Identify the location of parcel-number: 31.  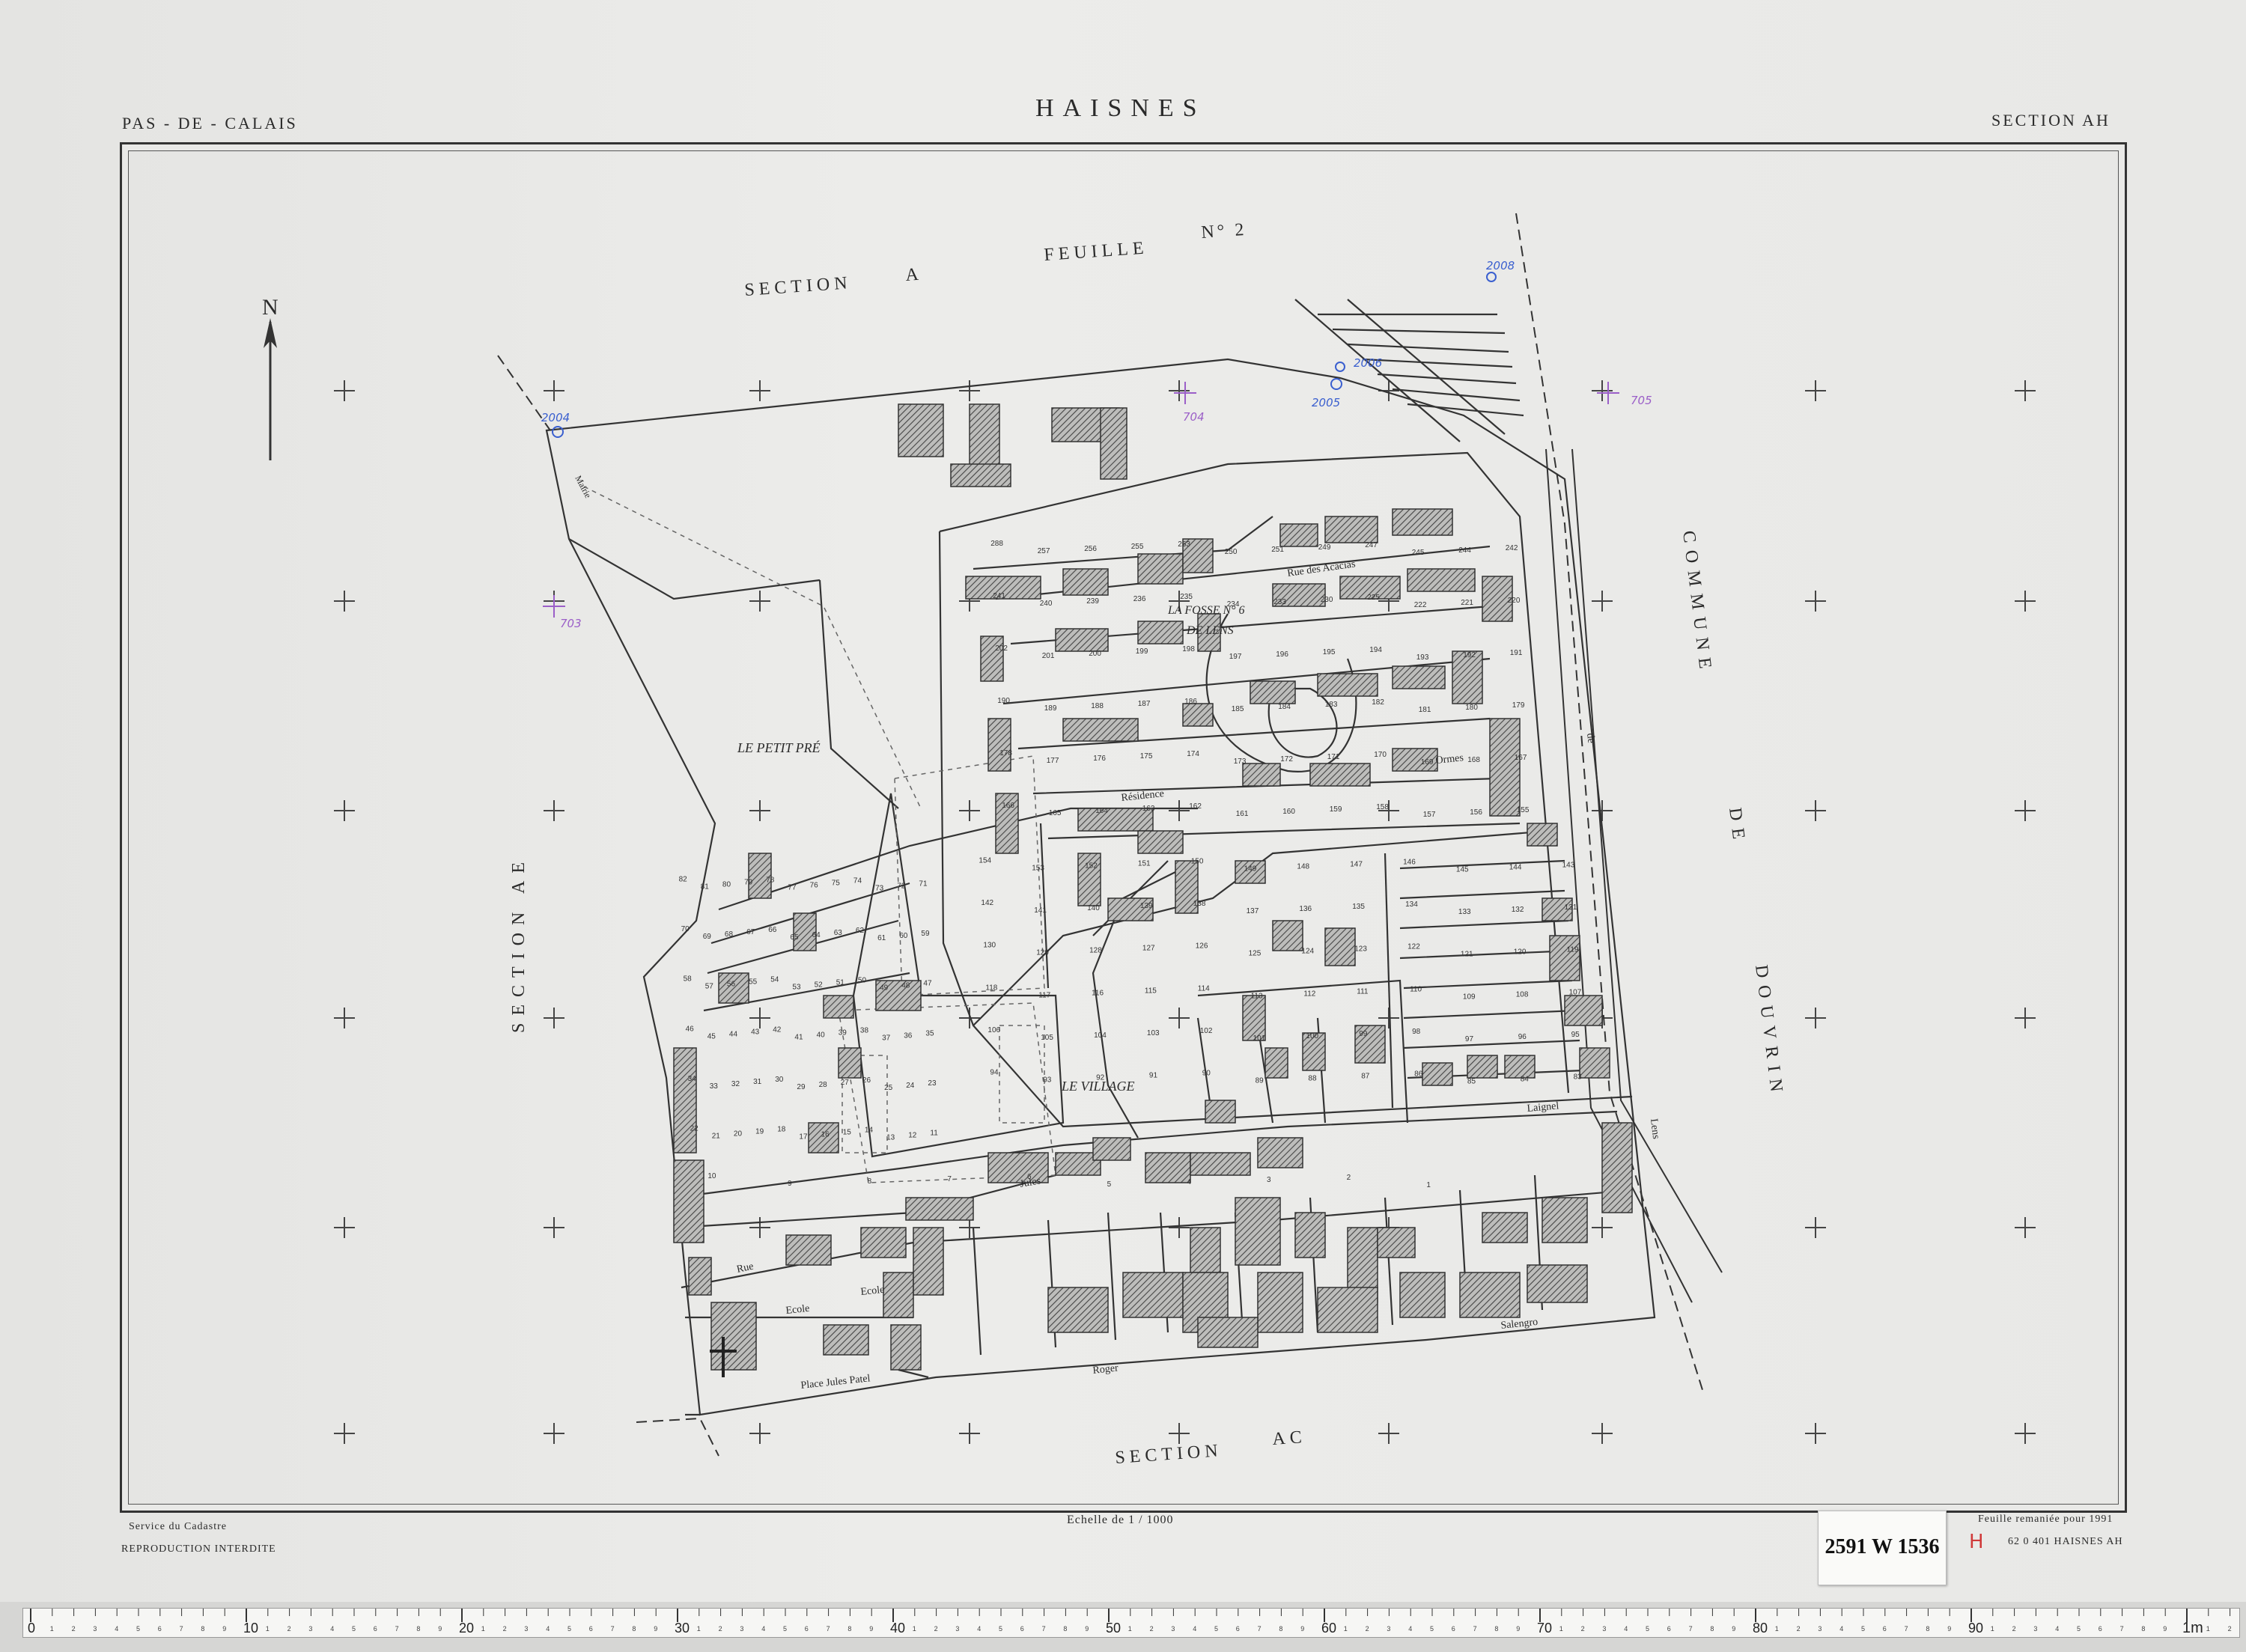
(757, 1082).